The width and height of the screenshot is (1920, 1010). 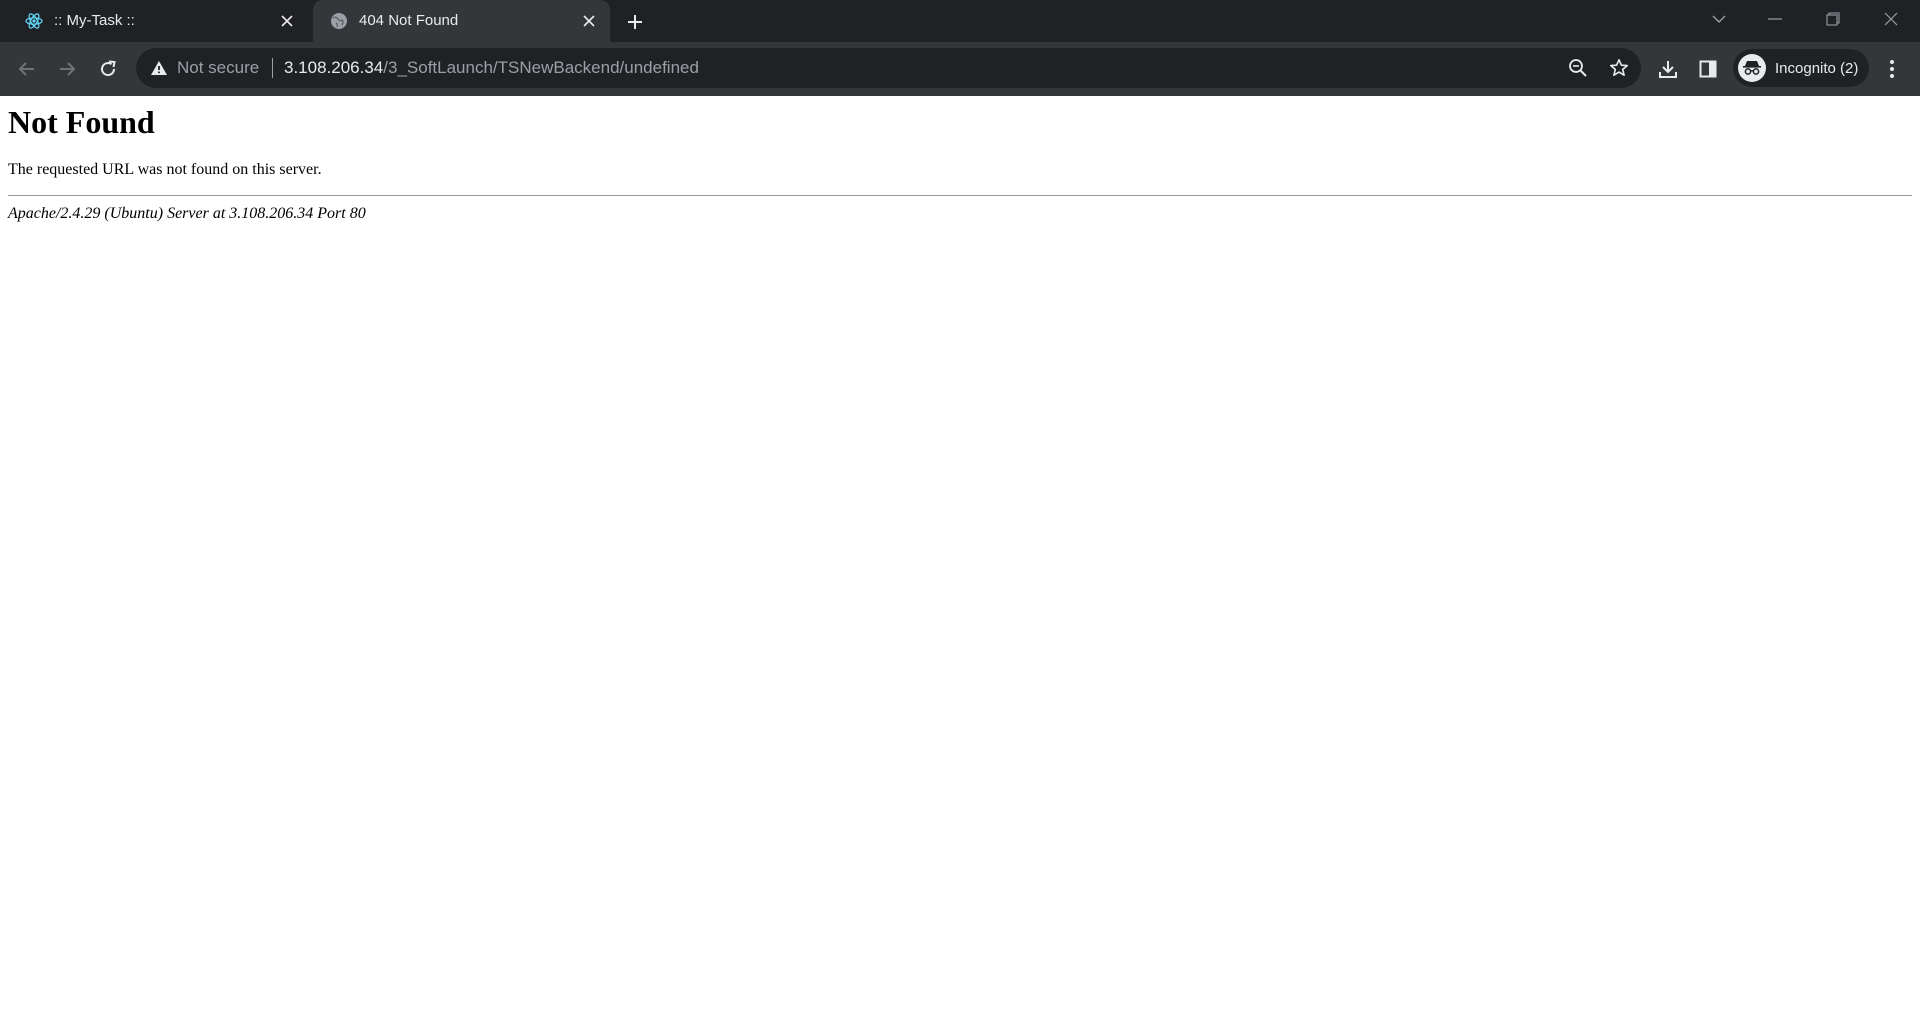 What do you see at coordinates (218, 68) in the screenshot?
I see `security-label: Not secure` at bounding box center [218, 68].